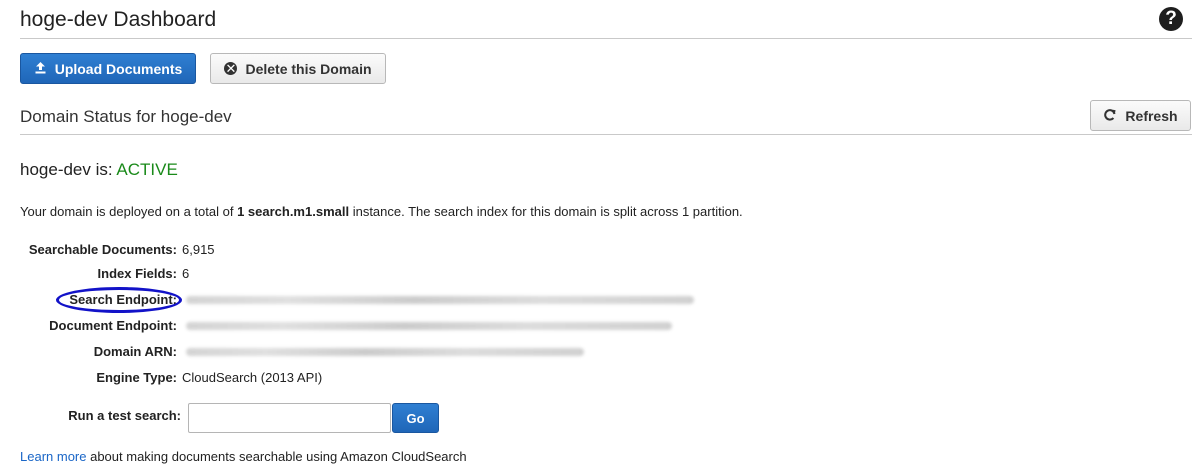 Image resolution: width=1200 pixels, height=472 pixels. Describe the element at coordinates (135, 351) in the screenshot. I see `detail-label: Domain ARN:` at that location.